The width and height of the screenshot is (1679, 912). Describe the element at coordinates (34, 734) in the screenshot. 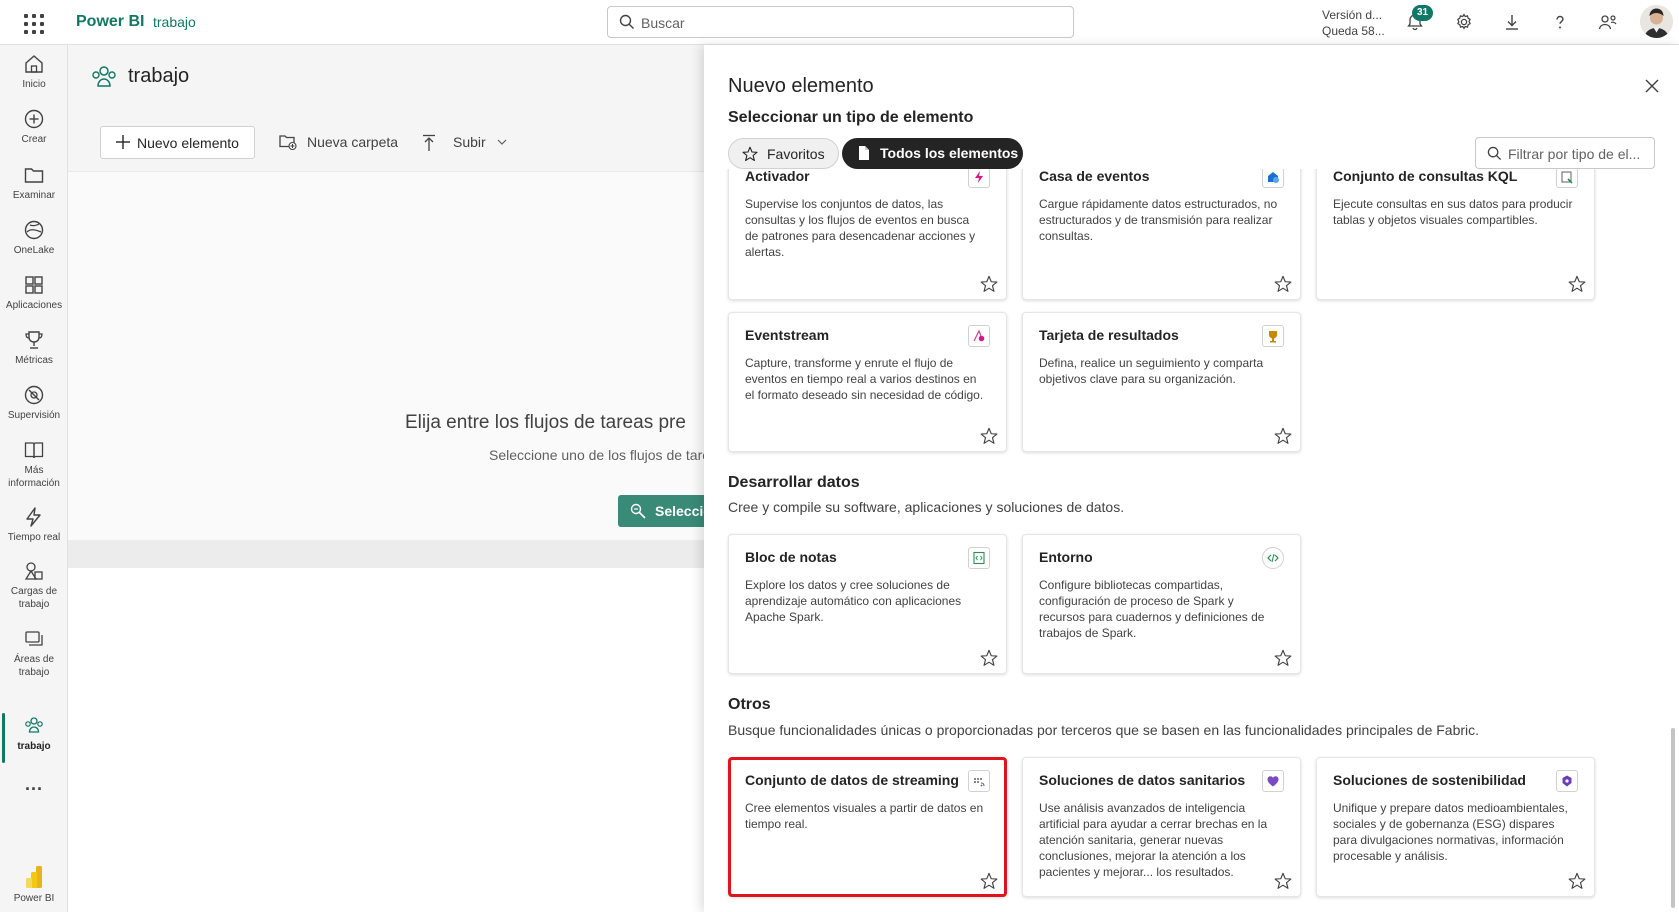

I see `nav-item-trabajo: trabajo` at that location.